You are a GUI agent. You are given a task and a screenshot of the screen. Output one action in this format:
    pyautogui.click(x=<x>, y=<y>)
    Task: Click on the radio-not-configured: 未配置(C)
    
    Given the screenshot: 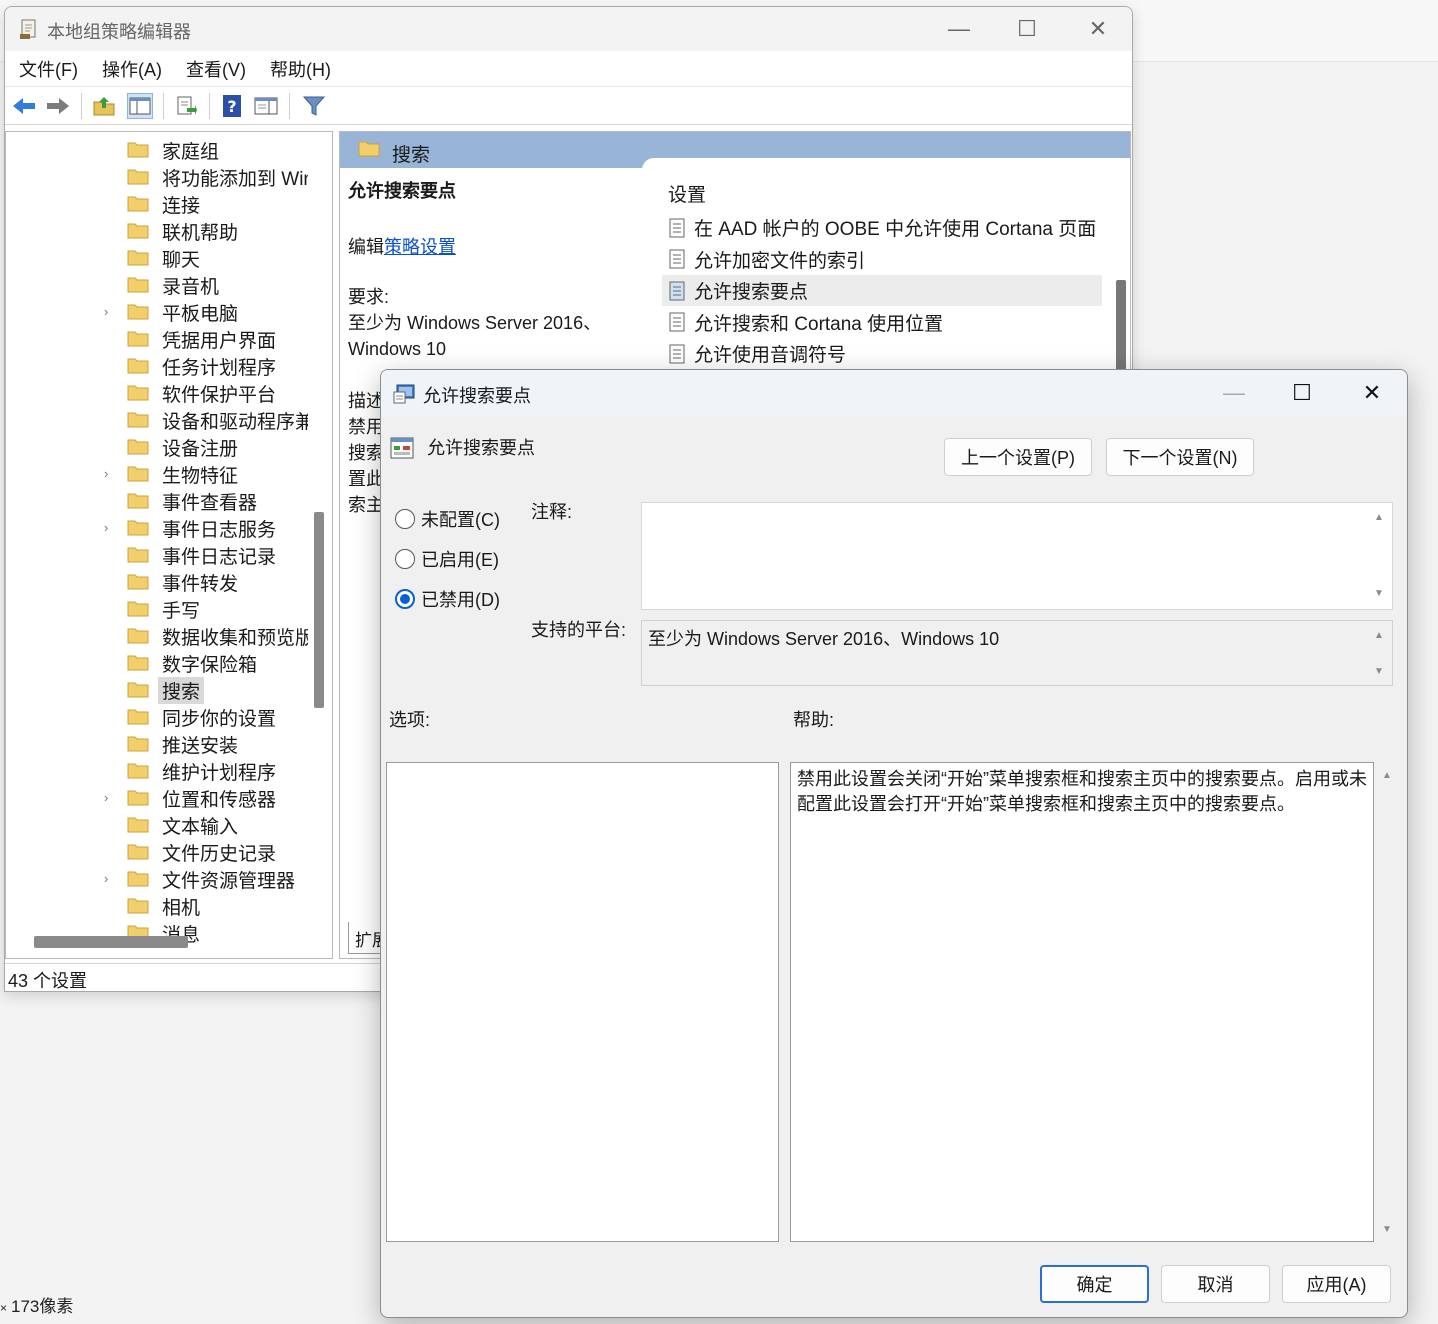 What is the action you would take?
    pyautogui.click(x=447, y=519)
    